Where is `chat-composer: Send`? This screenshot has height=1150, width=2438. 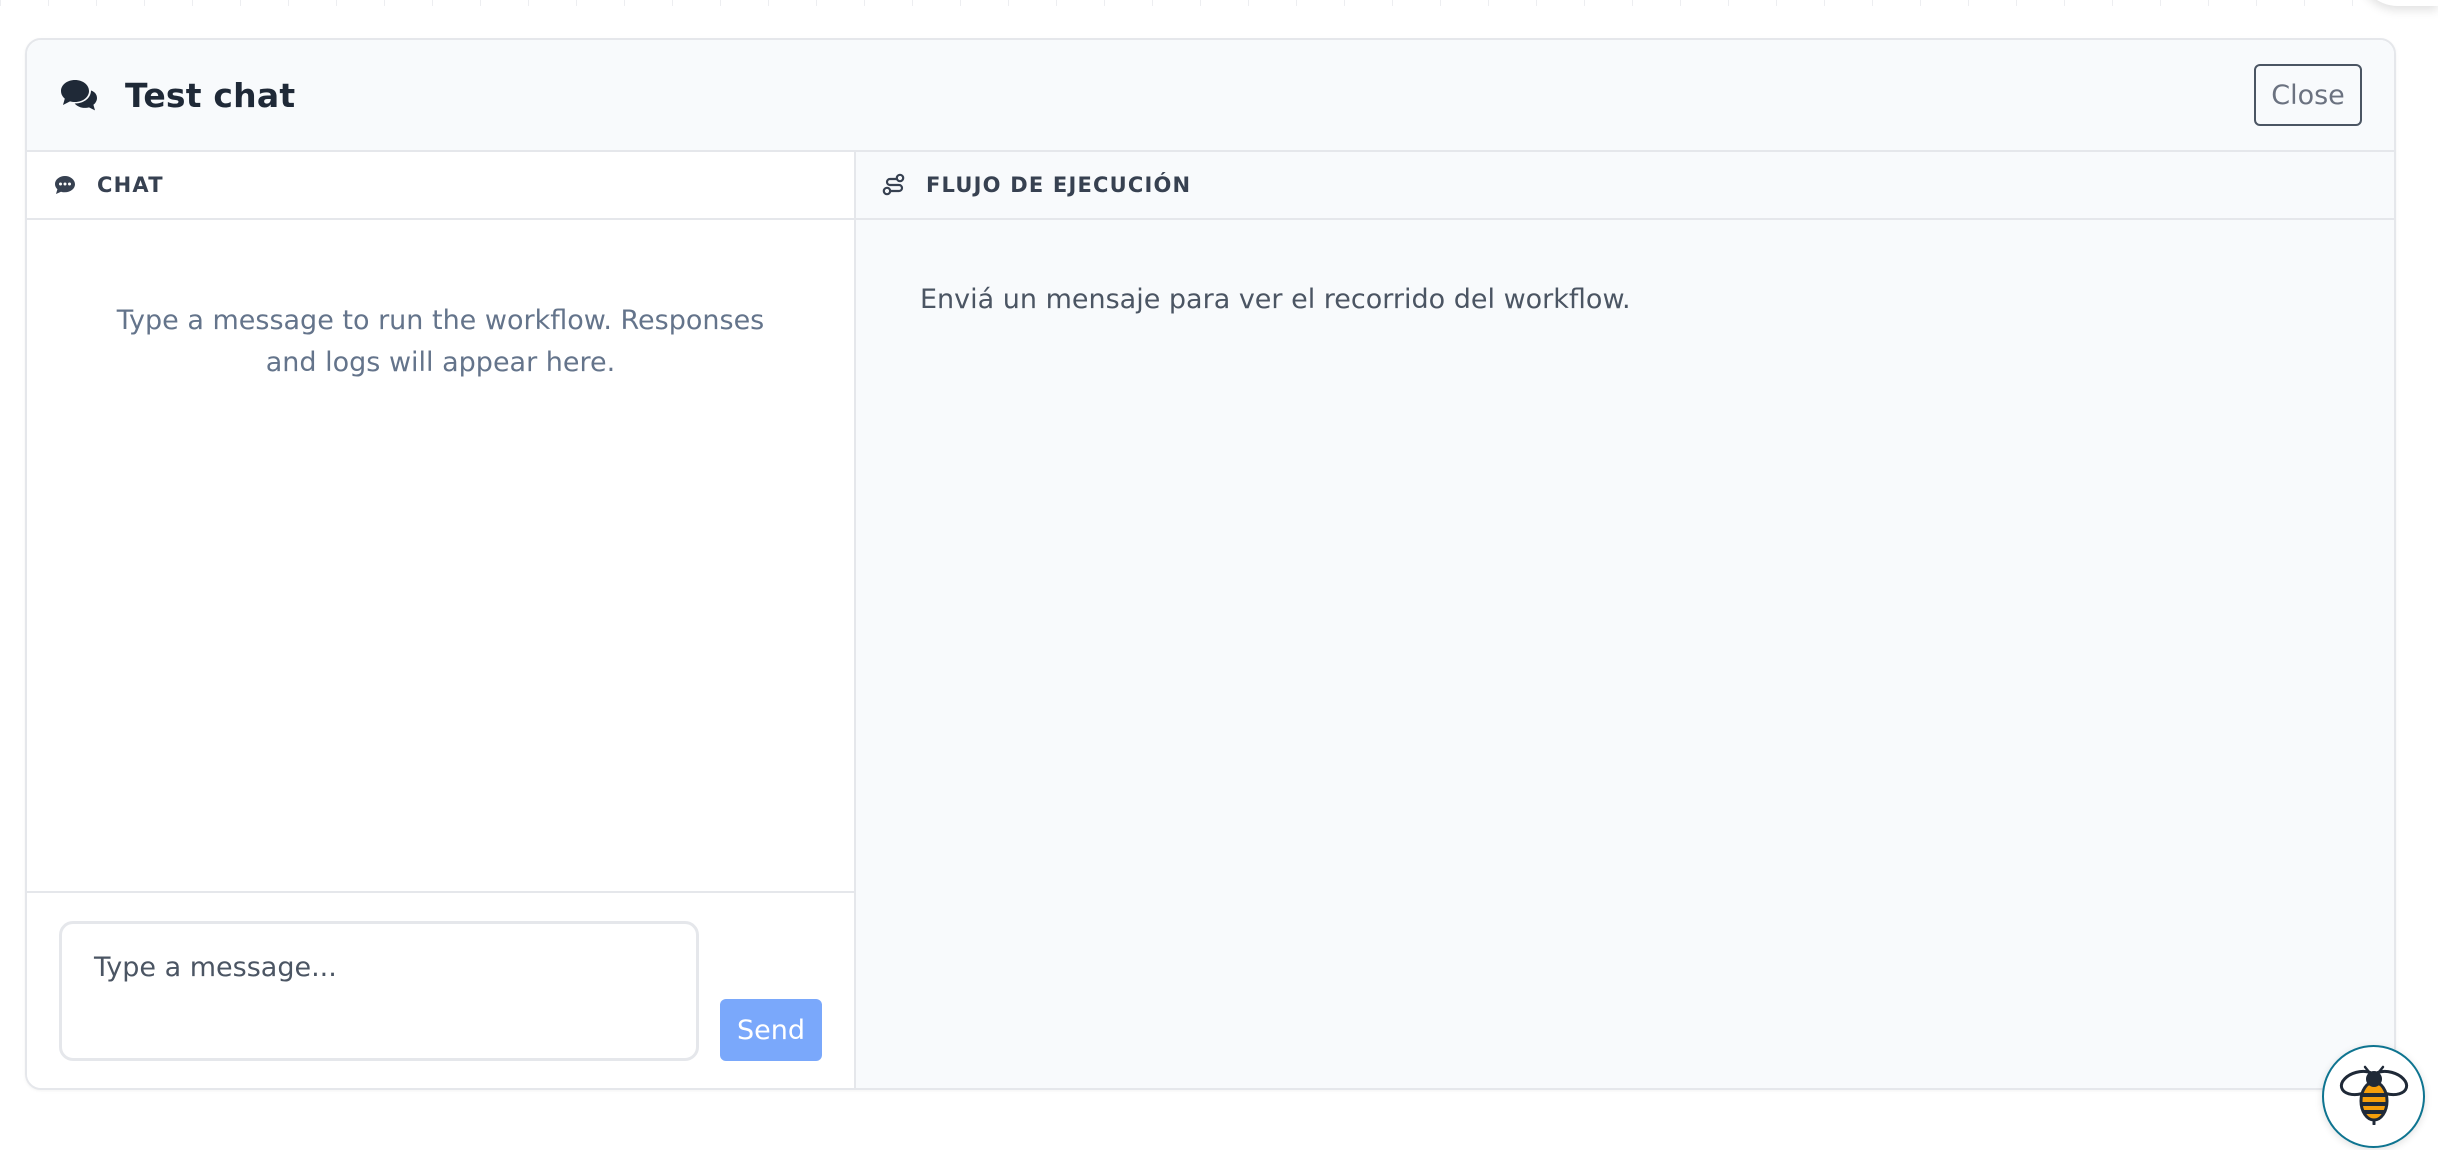
chat-composer: Send is located at coordinates (440, 989).